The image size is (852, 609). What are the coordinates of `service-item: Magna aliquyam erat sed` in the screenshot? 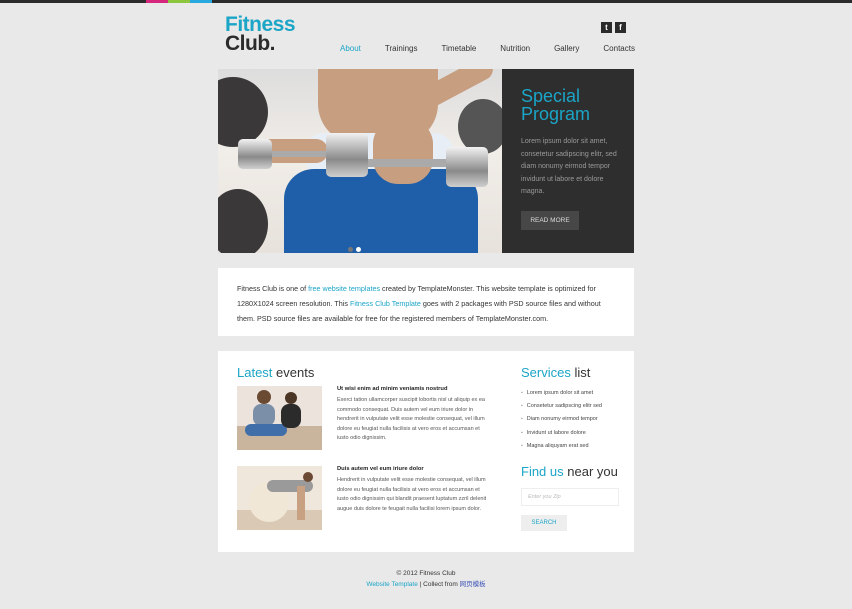 It's located at (576, 446).